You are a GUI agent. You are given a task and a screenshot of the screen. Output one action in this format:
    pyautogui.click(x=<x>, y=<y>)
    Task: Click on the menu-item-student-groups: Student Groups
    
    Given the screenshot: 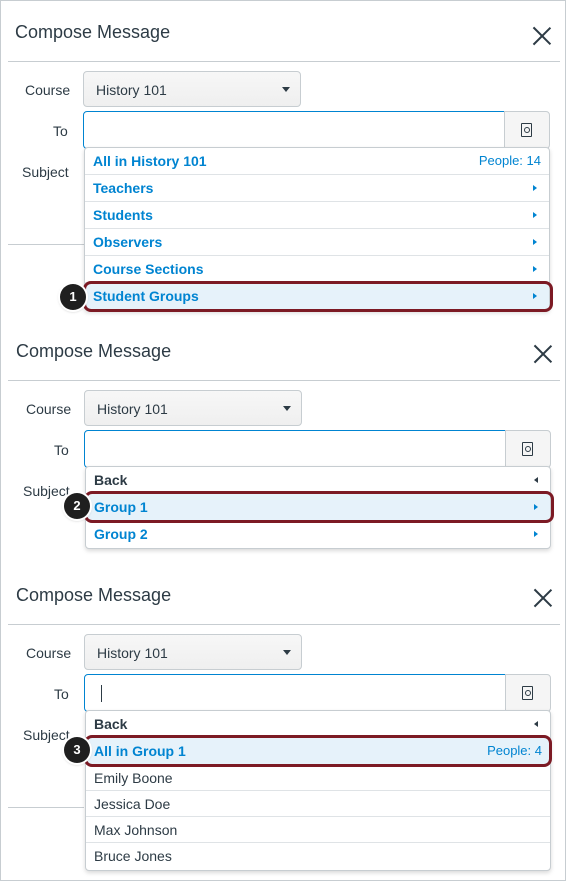 What is the action you would take?
    pyautogui.click(x=317, y=296)
    